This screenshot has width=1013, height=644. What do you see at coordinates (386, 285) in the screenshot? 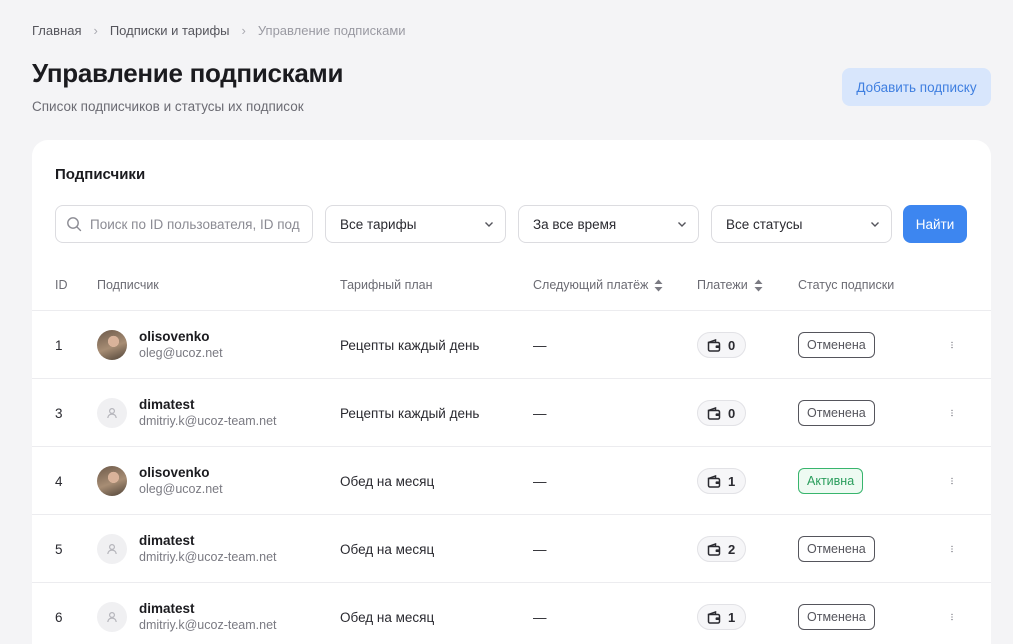
I see `column-header-plan: Тарифный план` at bounding box center [386, 285].